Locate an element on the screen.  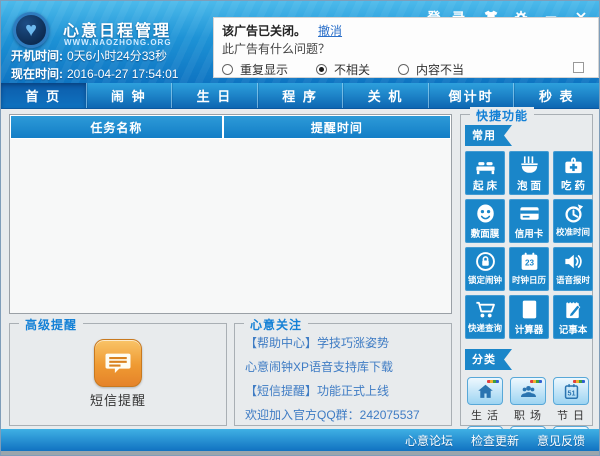
tab-home: 首 页 is located at coordinates (44, 95).